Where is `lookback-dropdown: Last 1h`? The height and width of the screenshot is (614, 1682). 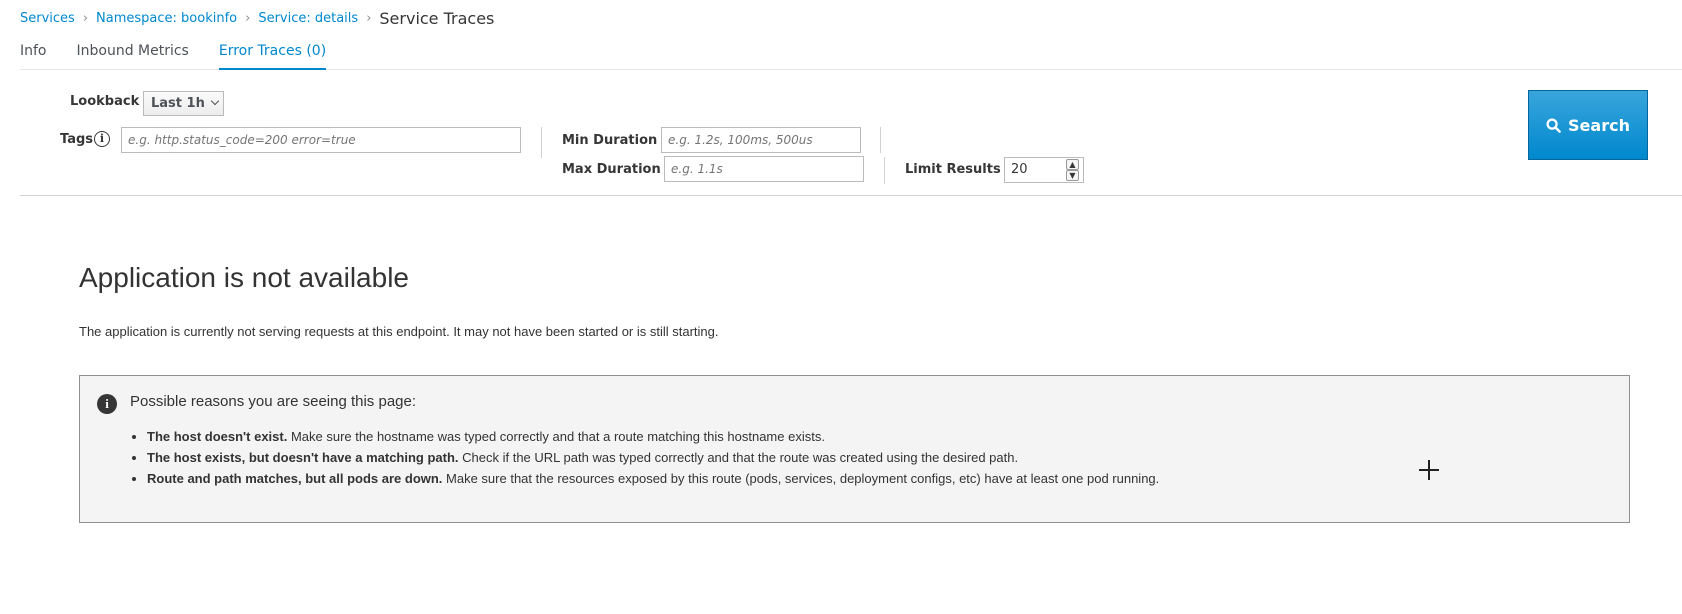 lookback-dropdown: Last 1h is located at coordinates (183, 103).